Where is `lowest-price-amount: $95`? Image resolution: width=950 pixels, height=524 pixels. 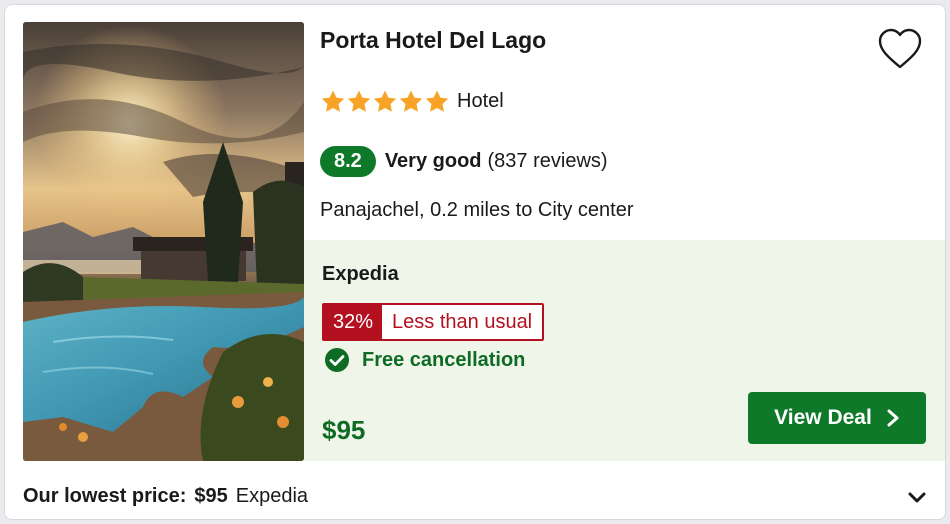
lowest-price-amount: $95 is located at coordinates (211, 496).